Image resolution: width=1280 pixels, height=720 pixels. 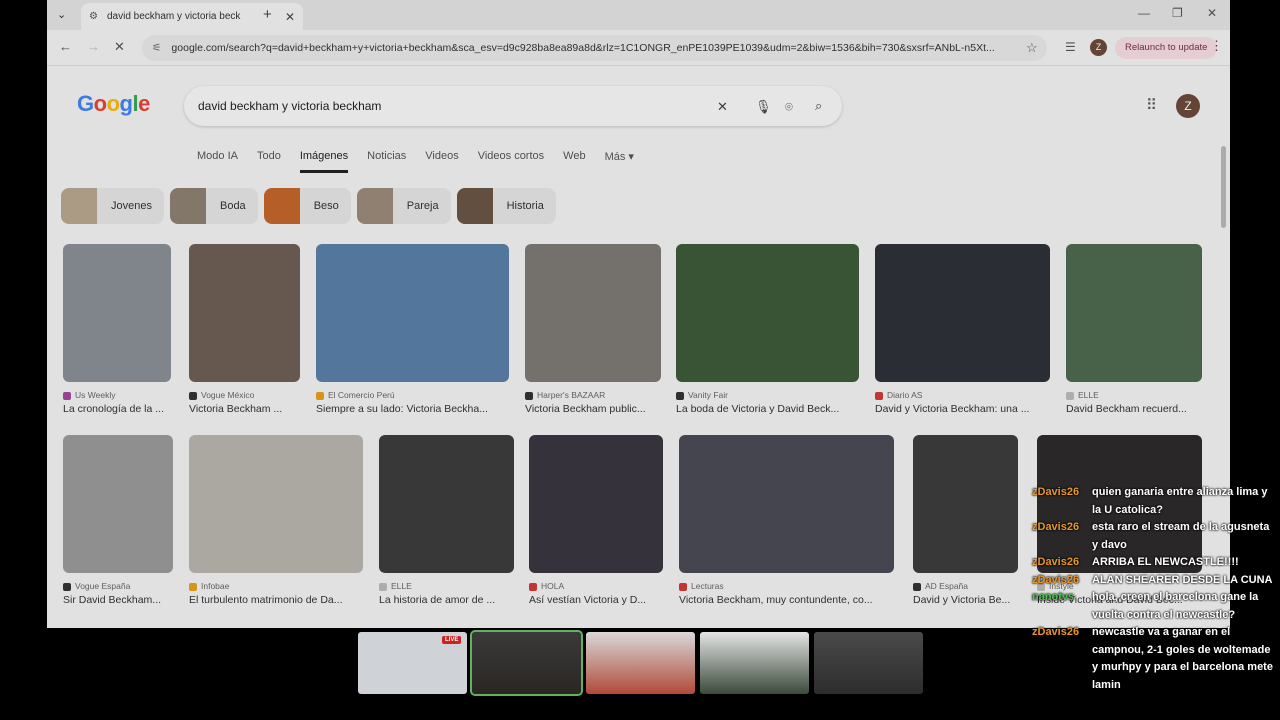 What do you see at coordinates (244, 395) in the screenshot?
I see `result-source: Vogue México` at bounding box center [244, 395].